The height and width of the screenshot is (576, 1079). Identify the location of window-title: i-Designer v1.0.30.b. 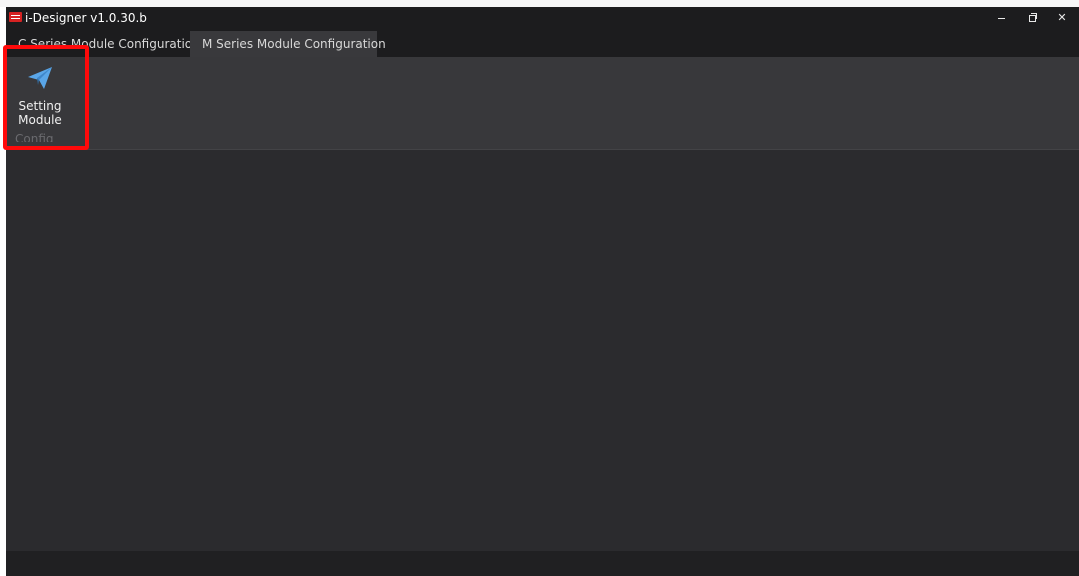
(86, 18).